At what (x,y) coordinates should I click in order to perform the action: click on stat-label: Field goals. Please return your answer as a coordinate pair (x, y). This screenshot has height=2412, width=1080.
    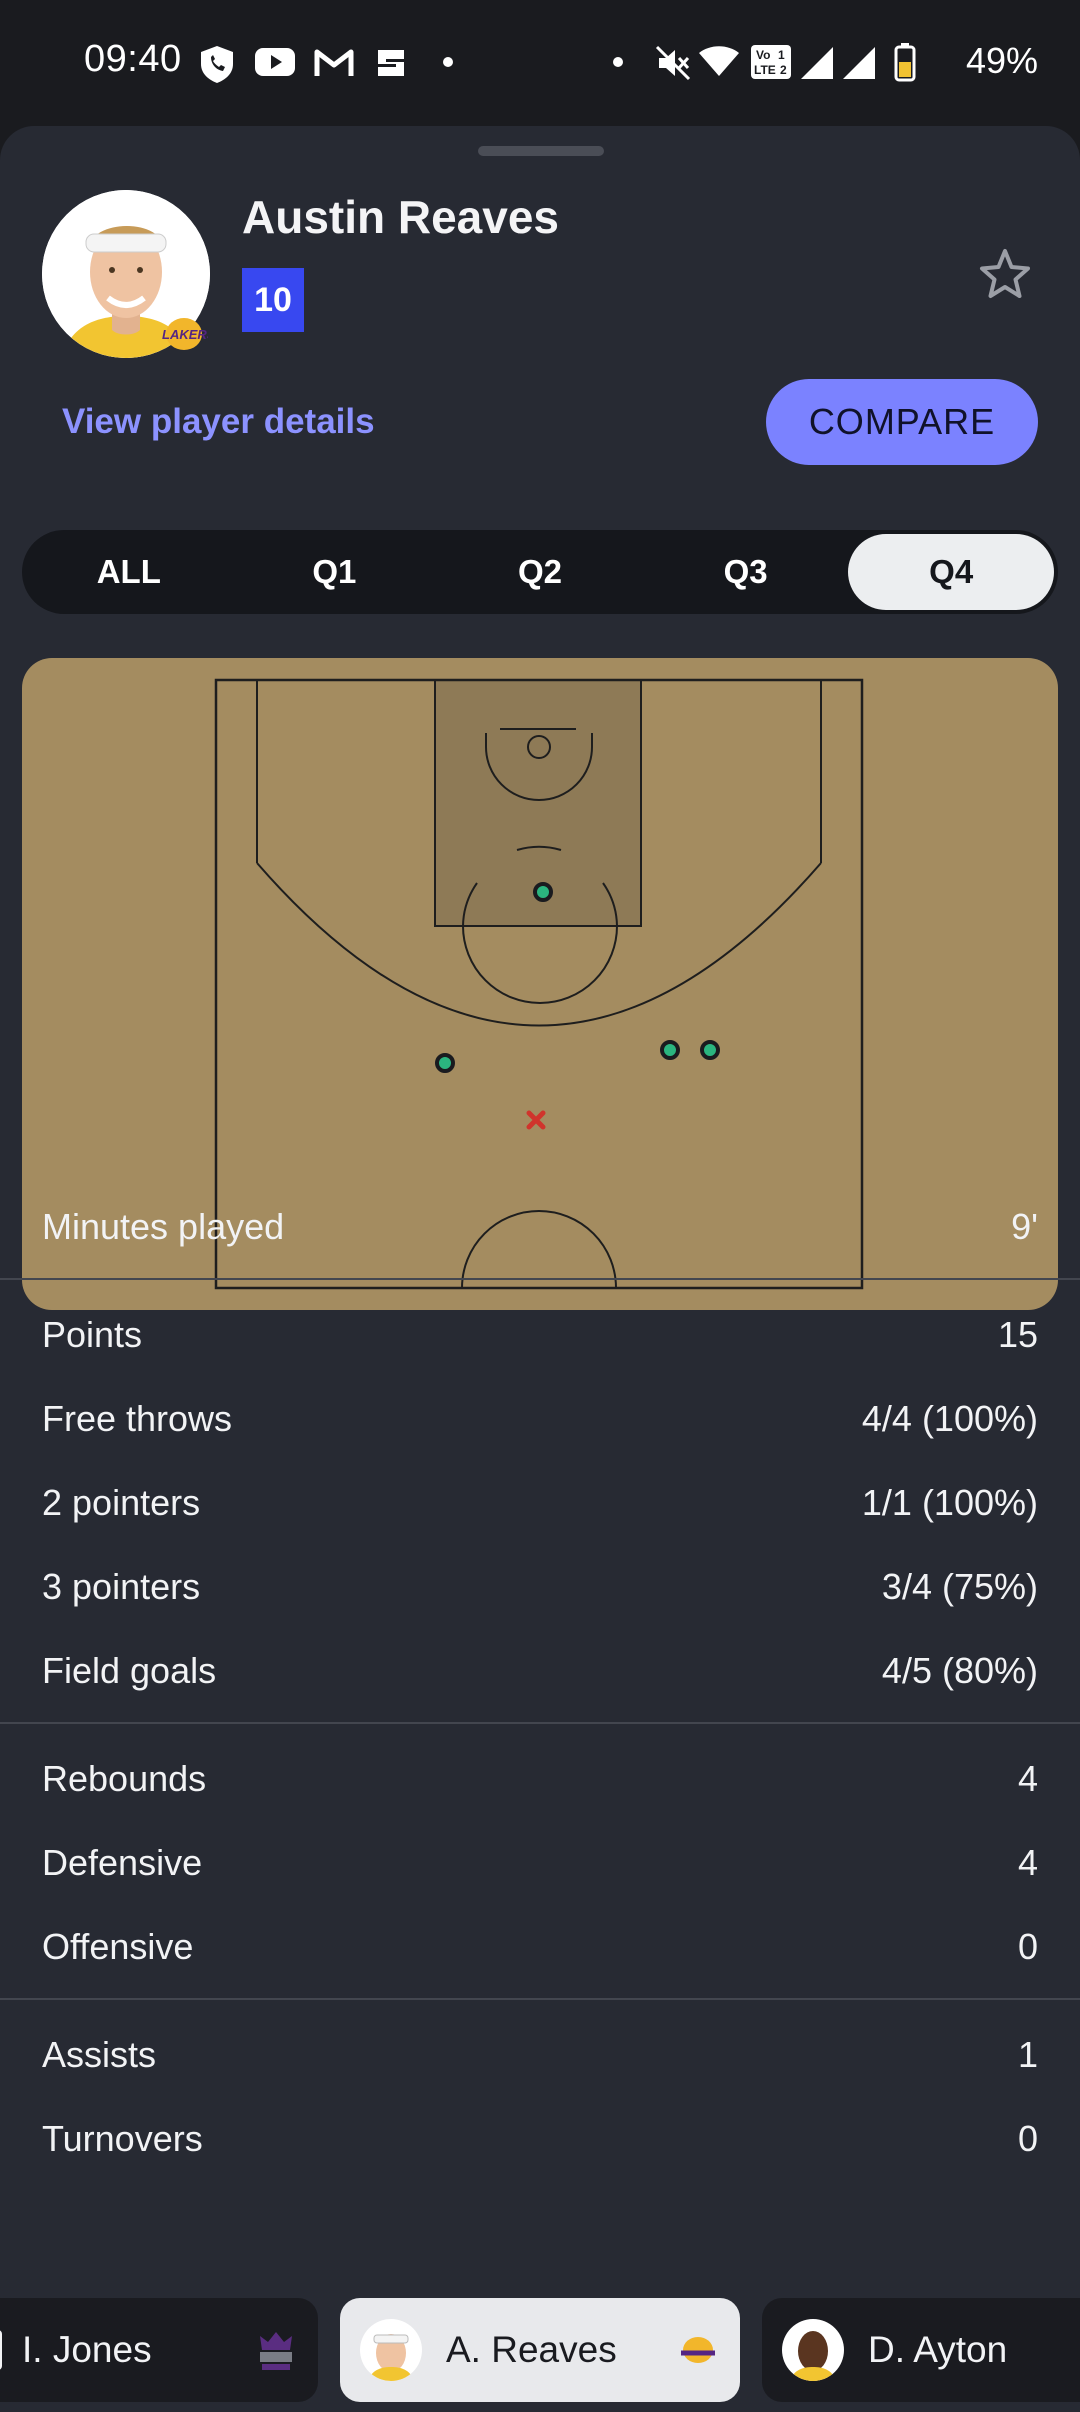
    Looking at the image, I should click on (129, 1670).